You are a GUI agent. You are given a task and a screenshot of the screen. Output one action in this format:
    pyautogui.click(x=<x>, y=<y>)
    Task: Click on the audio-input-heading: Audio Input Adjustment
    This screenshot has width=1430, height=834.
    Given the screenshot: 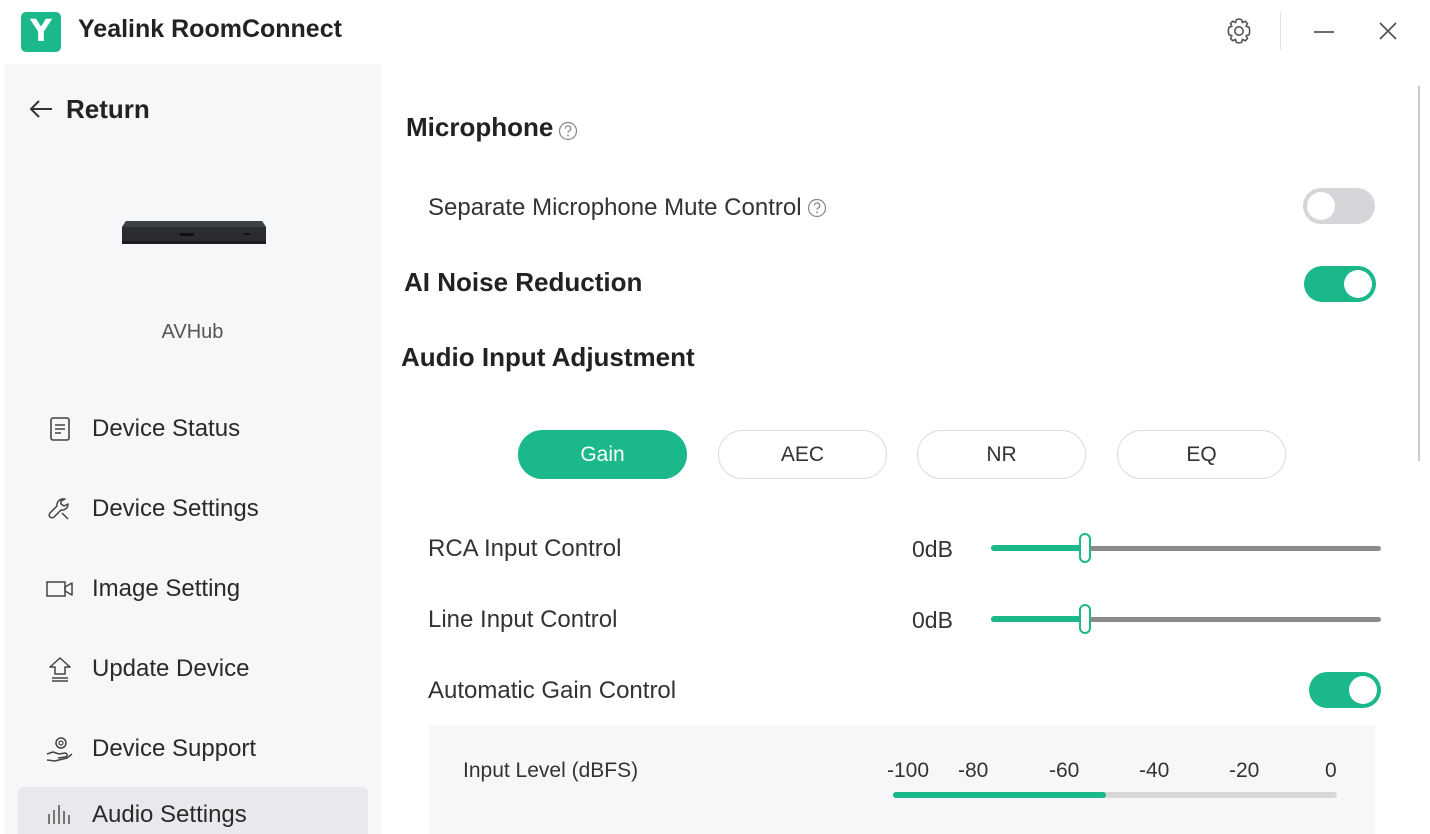 What is the action you would take?
    pyautogui.click(x=548, y=357)
    